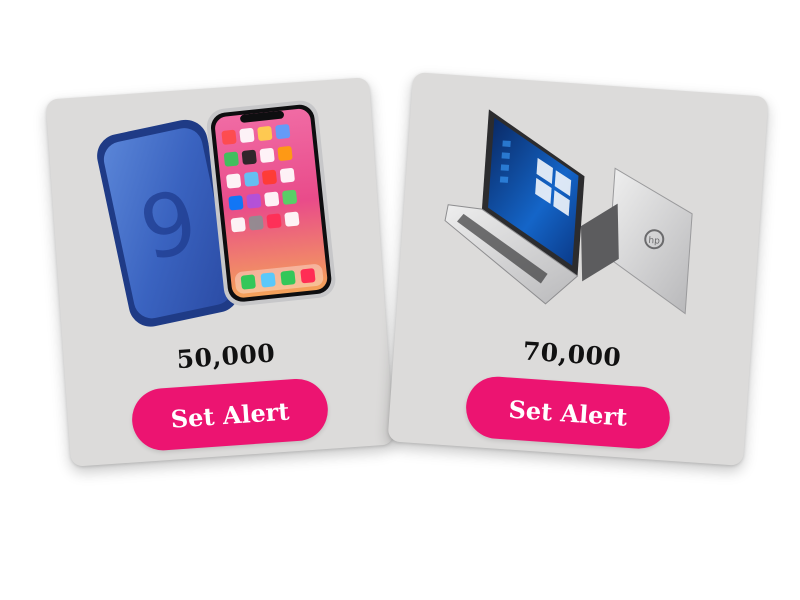 This screenshot has height=600, width=800. What do you see at coordinates (654, 241) in the screenshot?
I see `svg-text: hp` at bounding box center [654, 241].